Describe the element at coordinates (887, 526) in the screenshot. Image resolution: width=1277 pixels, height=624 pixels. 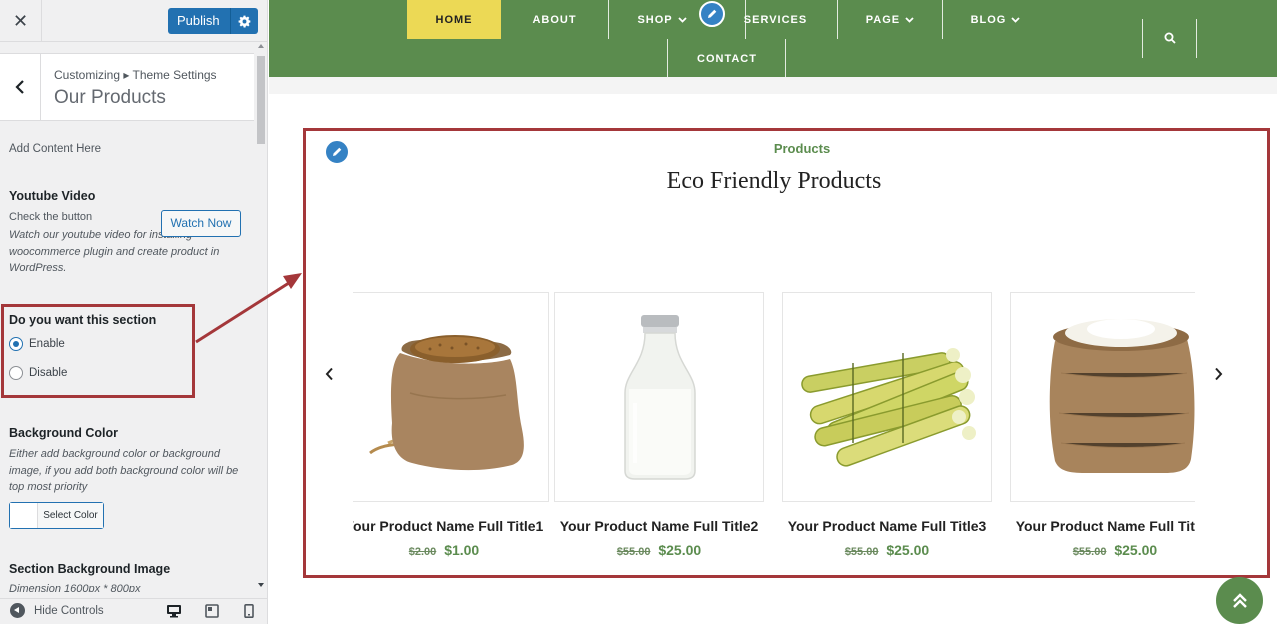
I see `product-title: Your Product Name Full Title3` at that location.